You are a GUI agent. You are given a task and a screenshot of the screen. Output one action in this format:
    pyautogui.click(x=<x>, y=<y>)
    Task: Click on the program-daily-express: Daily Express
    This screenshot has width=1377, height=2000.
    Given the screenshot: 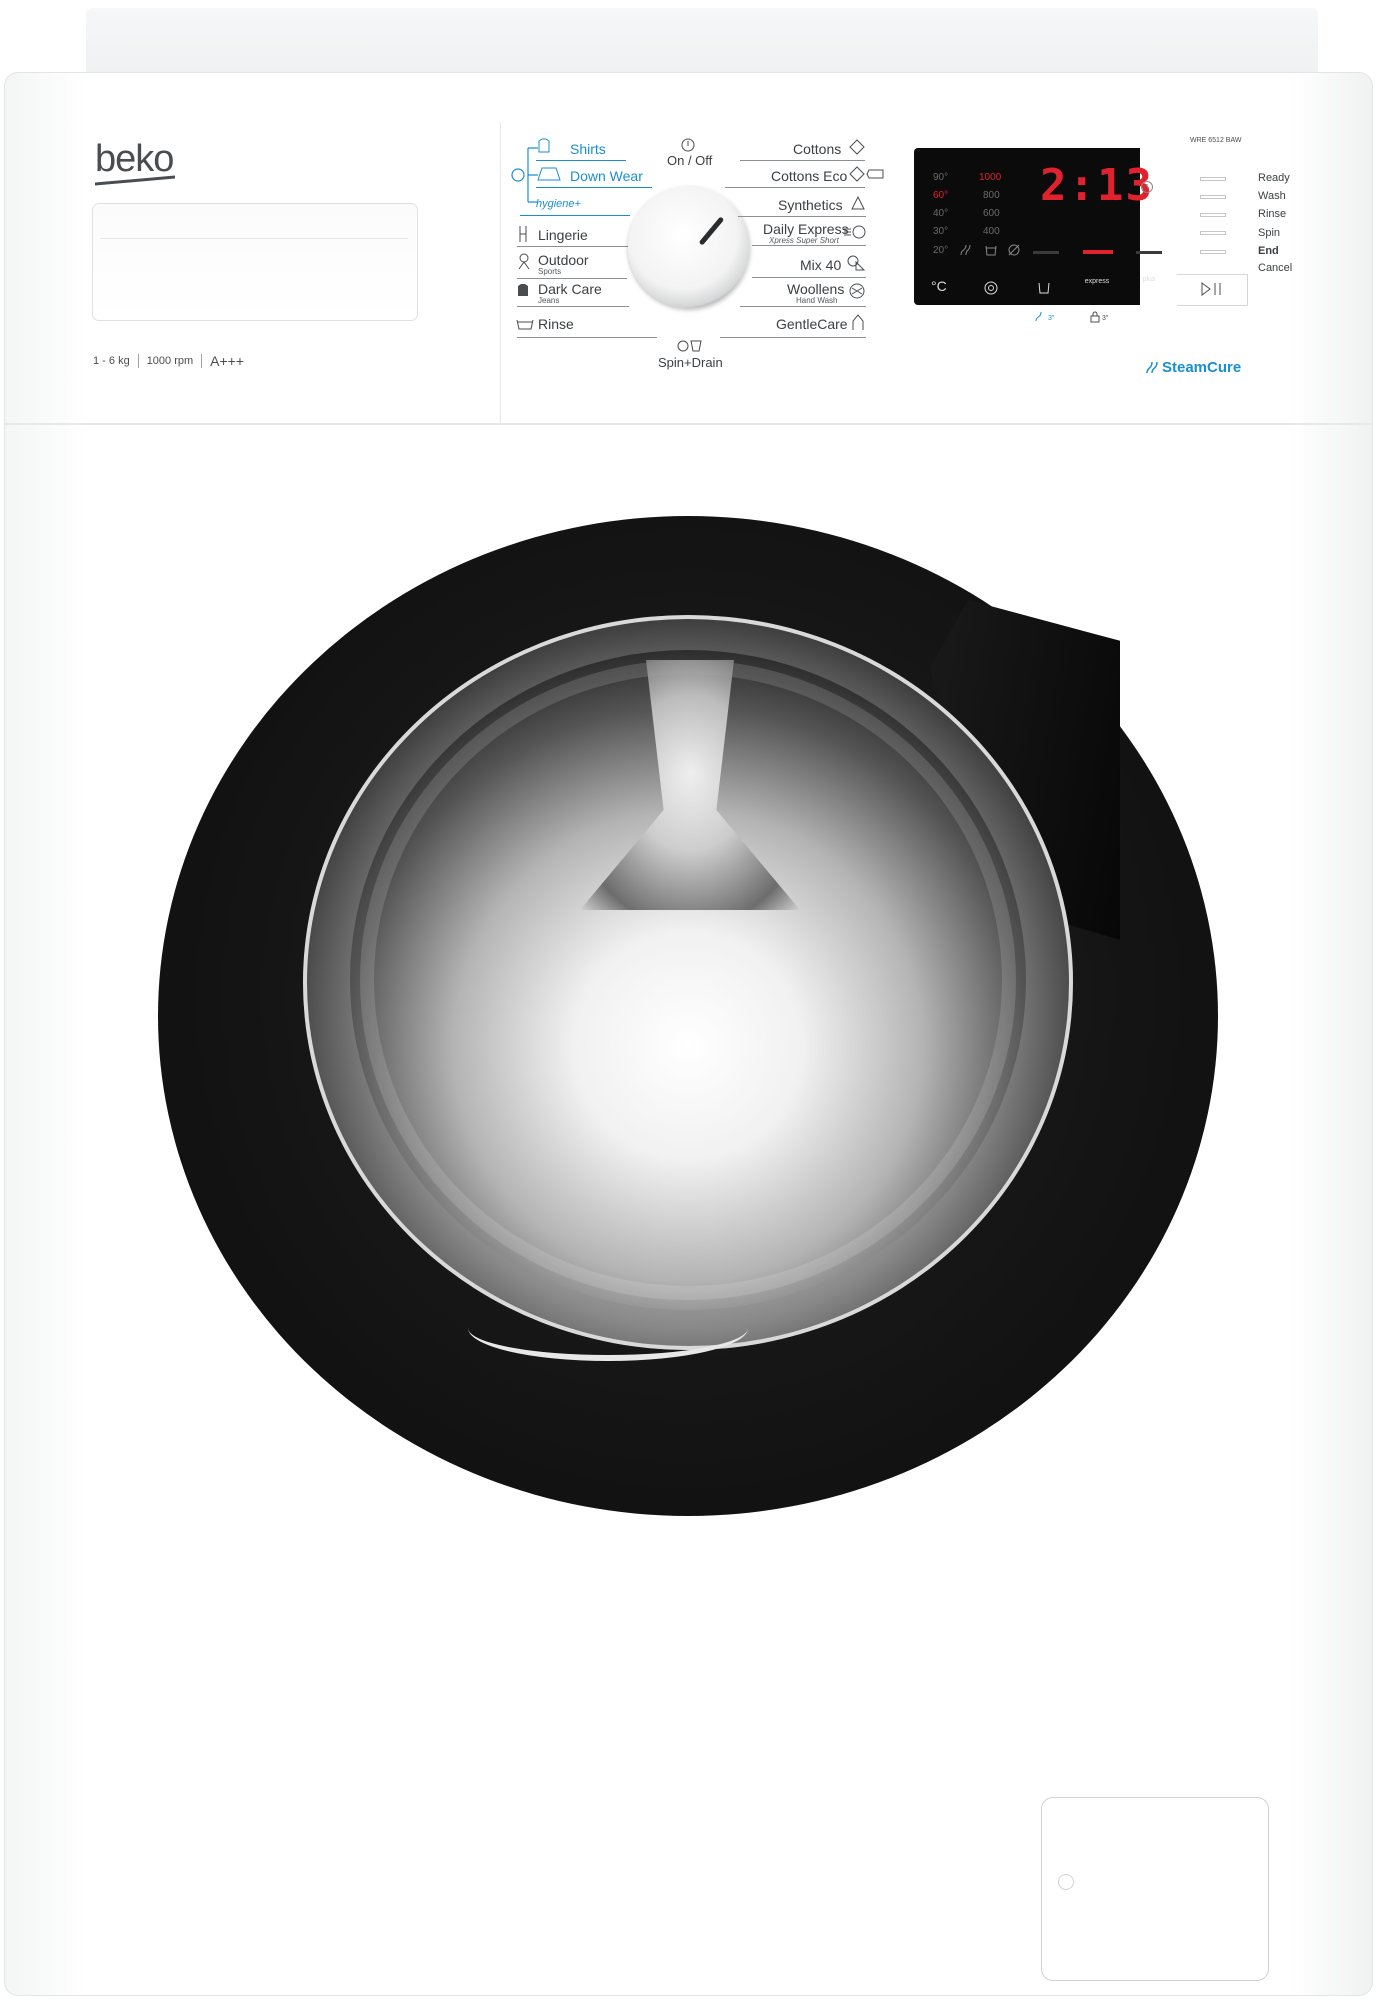 What is the action you would take?
    pyautogui.click(x=806, y=229)
    